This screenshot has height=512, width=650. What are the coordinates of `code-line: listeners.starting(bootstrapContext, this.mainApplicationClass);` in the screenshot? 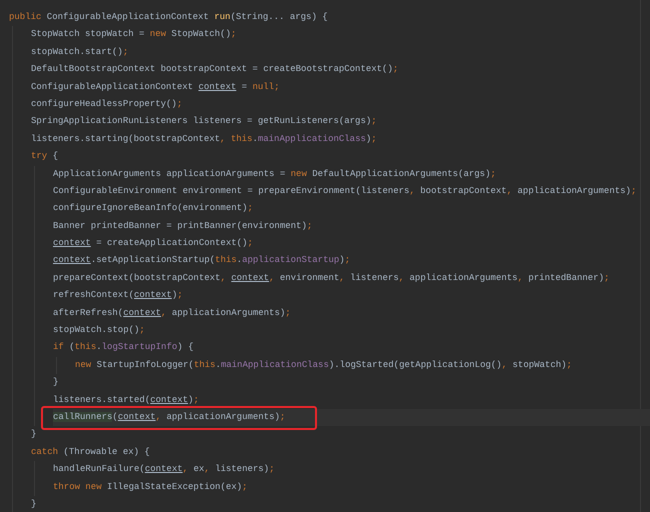 It's located at (204, 139).